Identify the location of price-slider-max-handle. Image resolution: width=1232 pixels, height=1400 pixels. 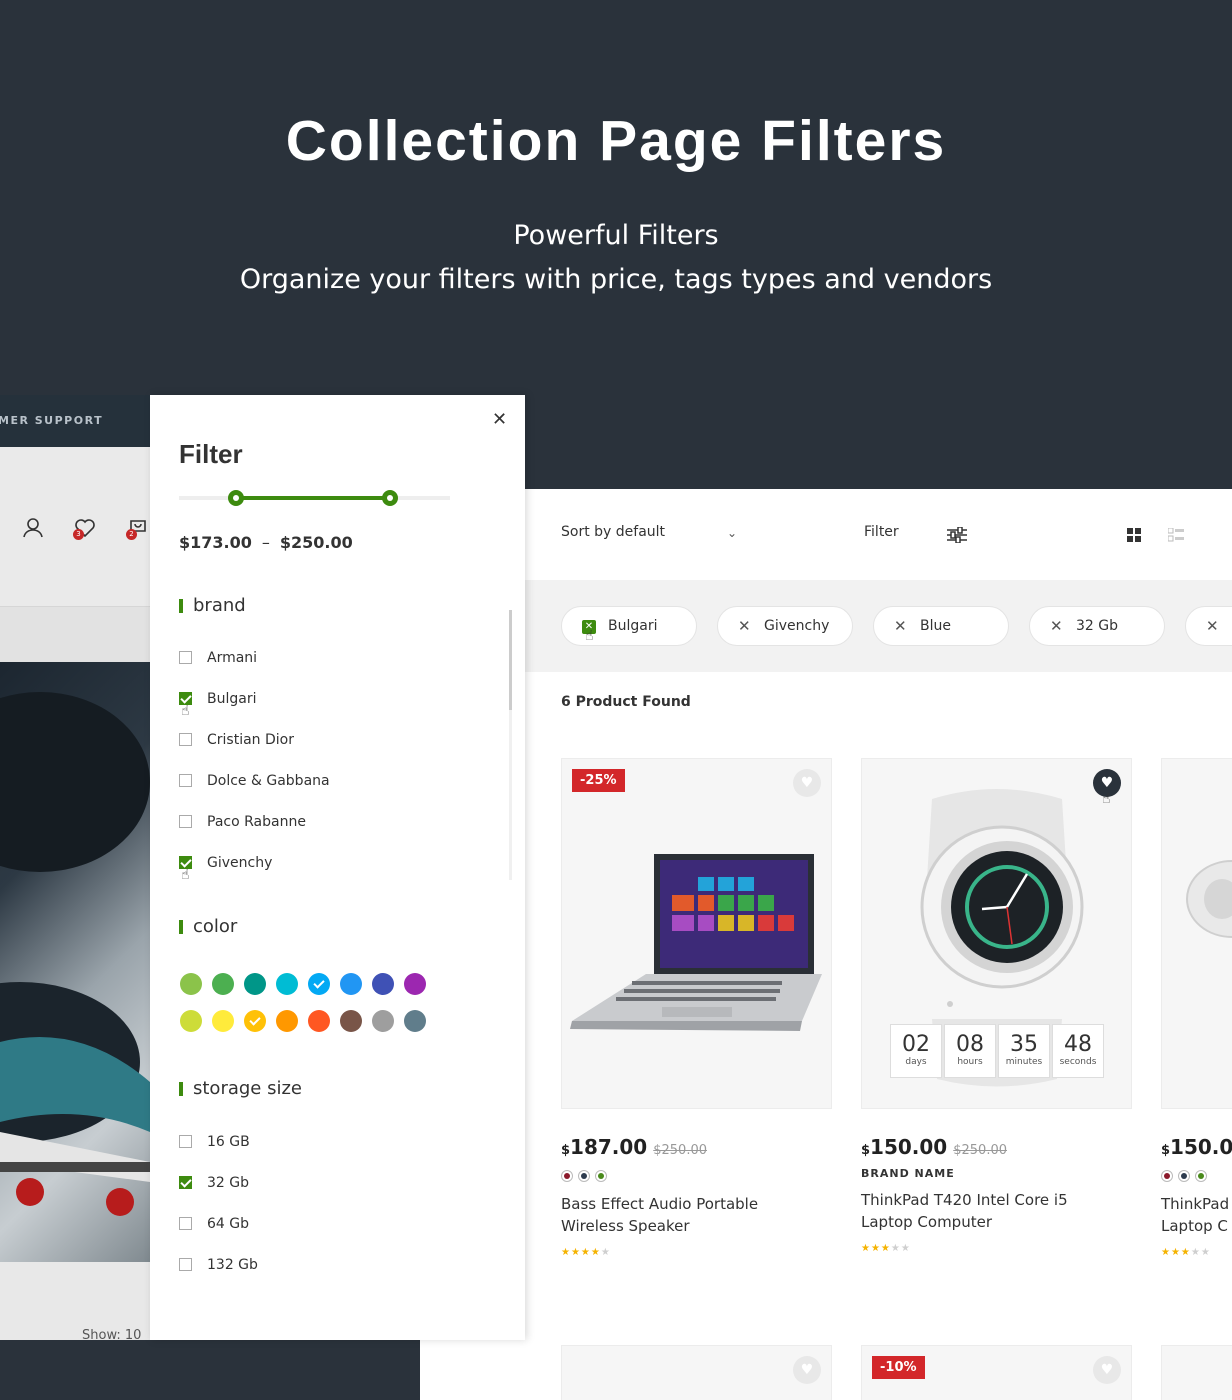
(390, 498).